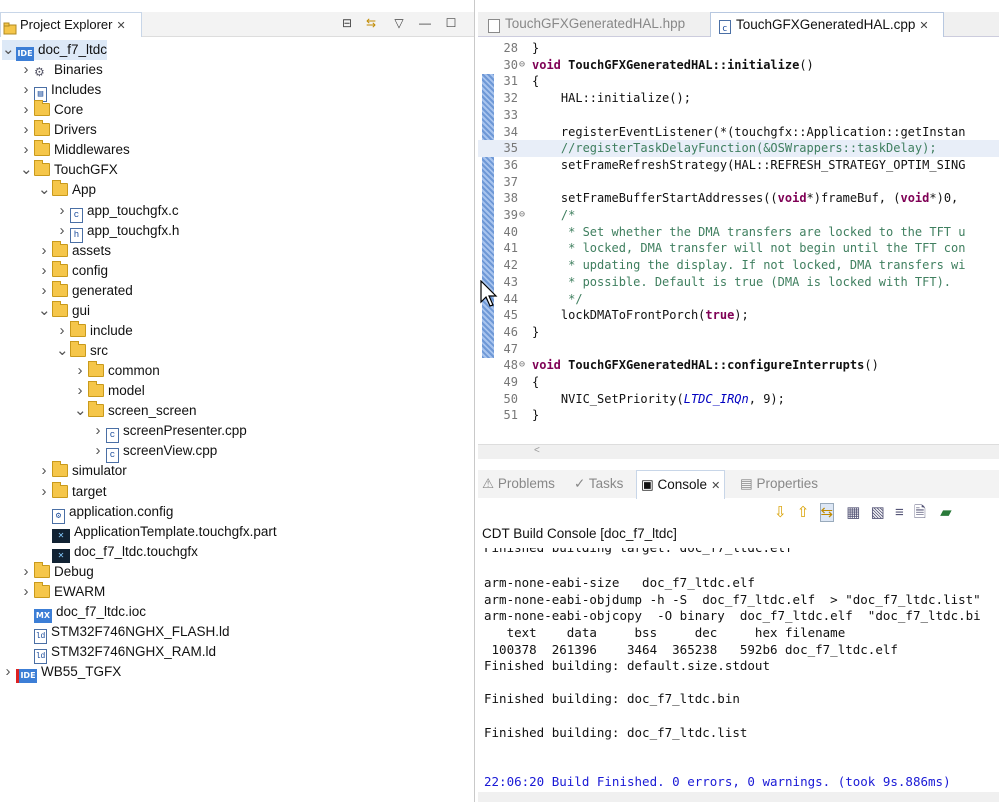  What do you see at coordinates (738, 98) in the screenshot?
I see `code-line: 32 HAL::initialize();` at bounding box center [738, 98].